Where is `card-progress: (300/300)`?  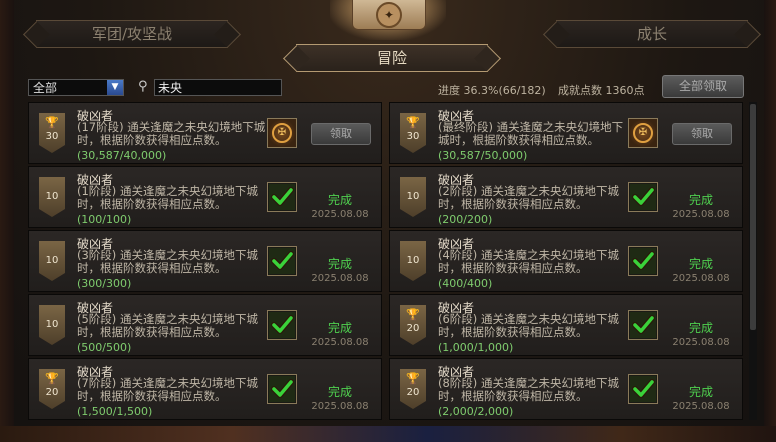 card-progress: (300/300) is located at coordinates (104, 283).